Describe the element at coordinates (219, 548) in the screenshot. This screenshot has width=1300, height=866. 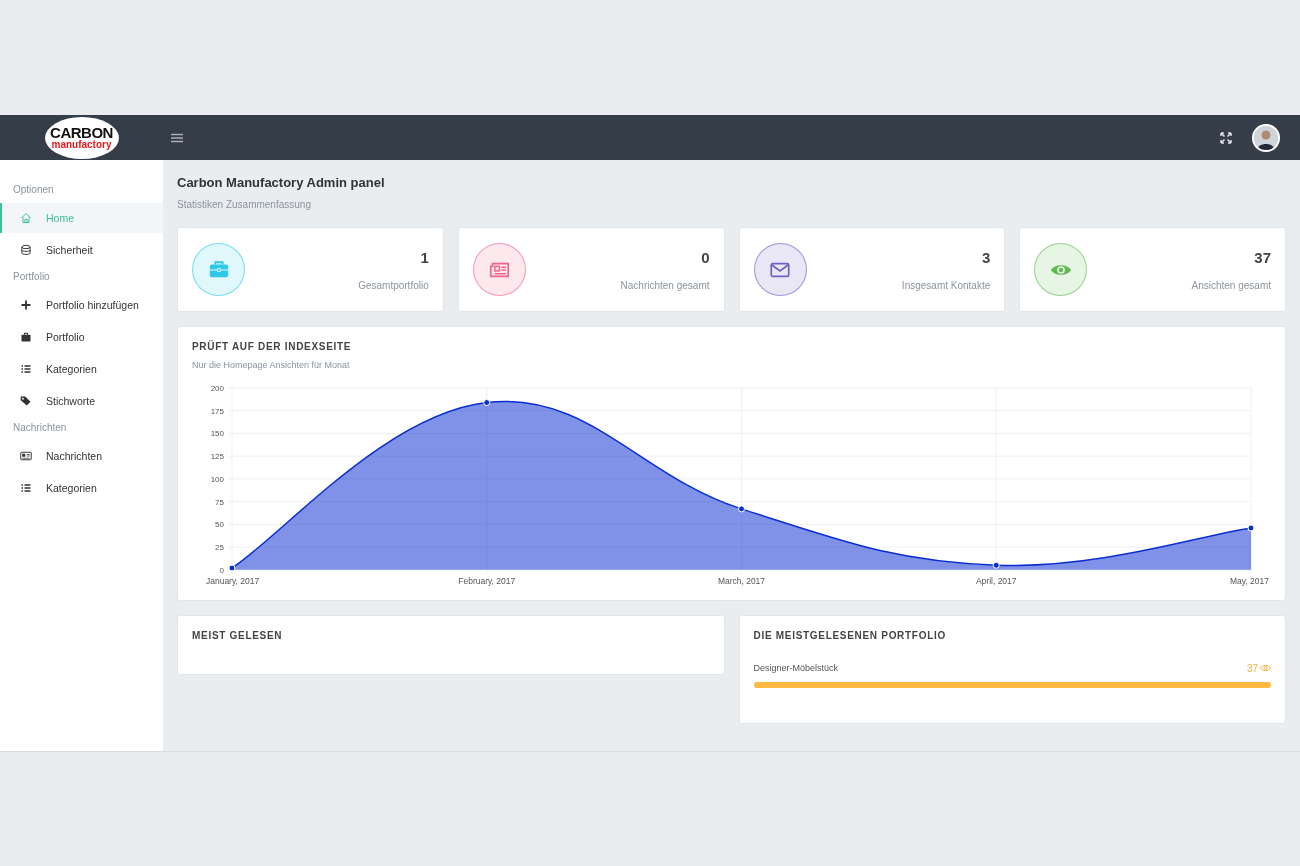
I see `y-tick-label: 25` at that location.